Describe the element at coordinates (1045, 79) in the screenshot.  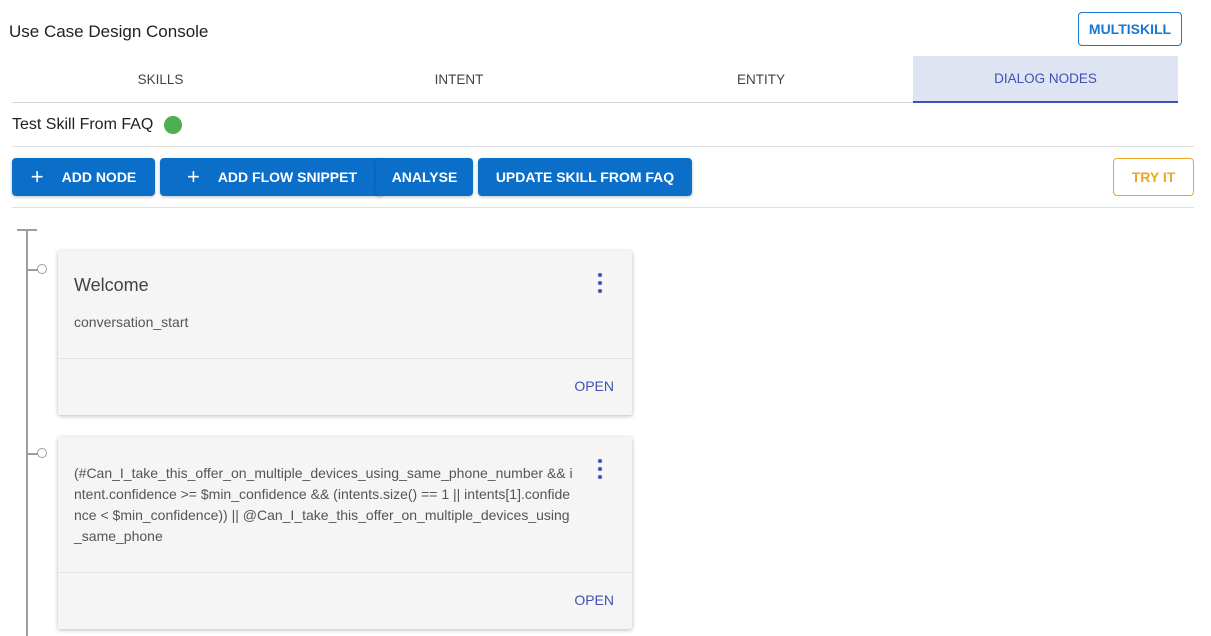
I see `tab-dialog-nodes: DIALOG NODES` at that location.